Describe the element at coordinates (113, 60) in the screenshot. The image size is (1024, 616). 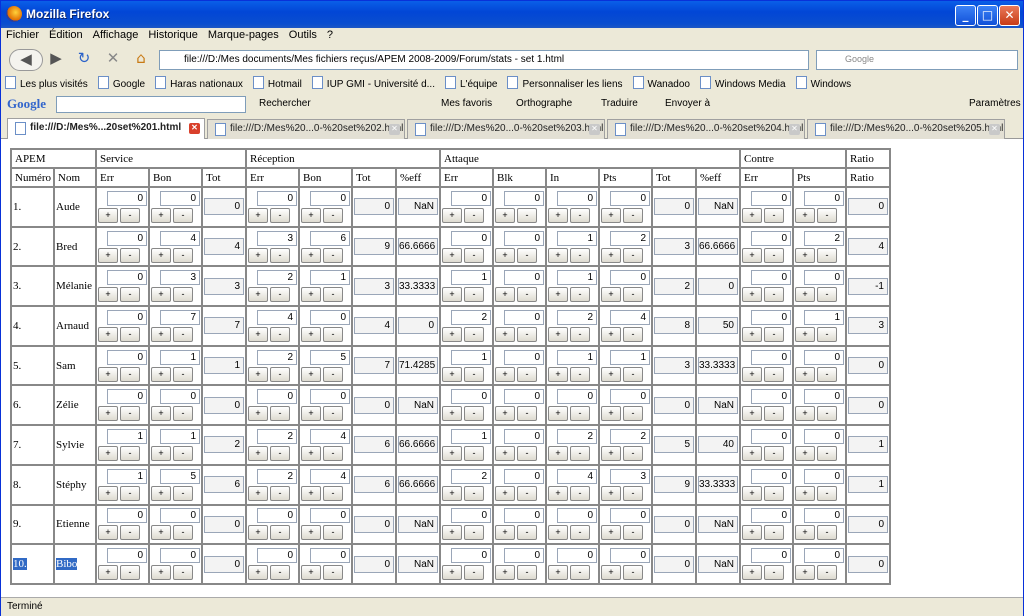
I see `stop-icon: ✕` at that location.